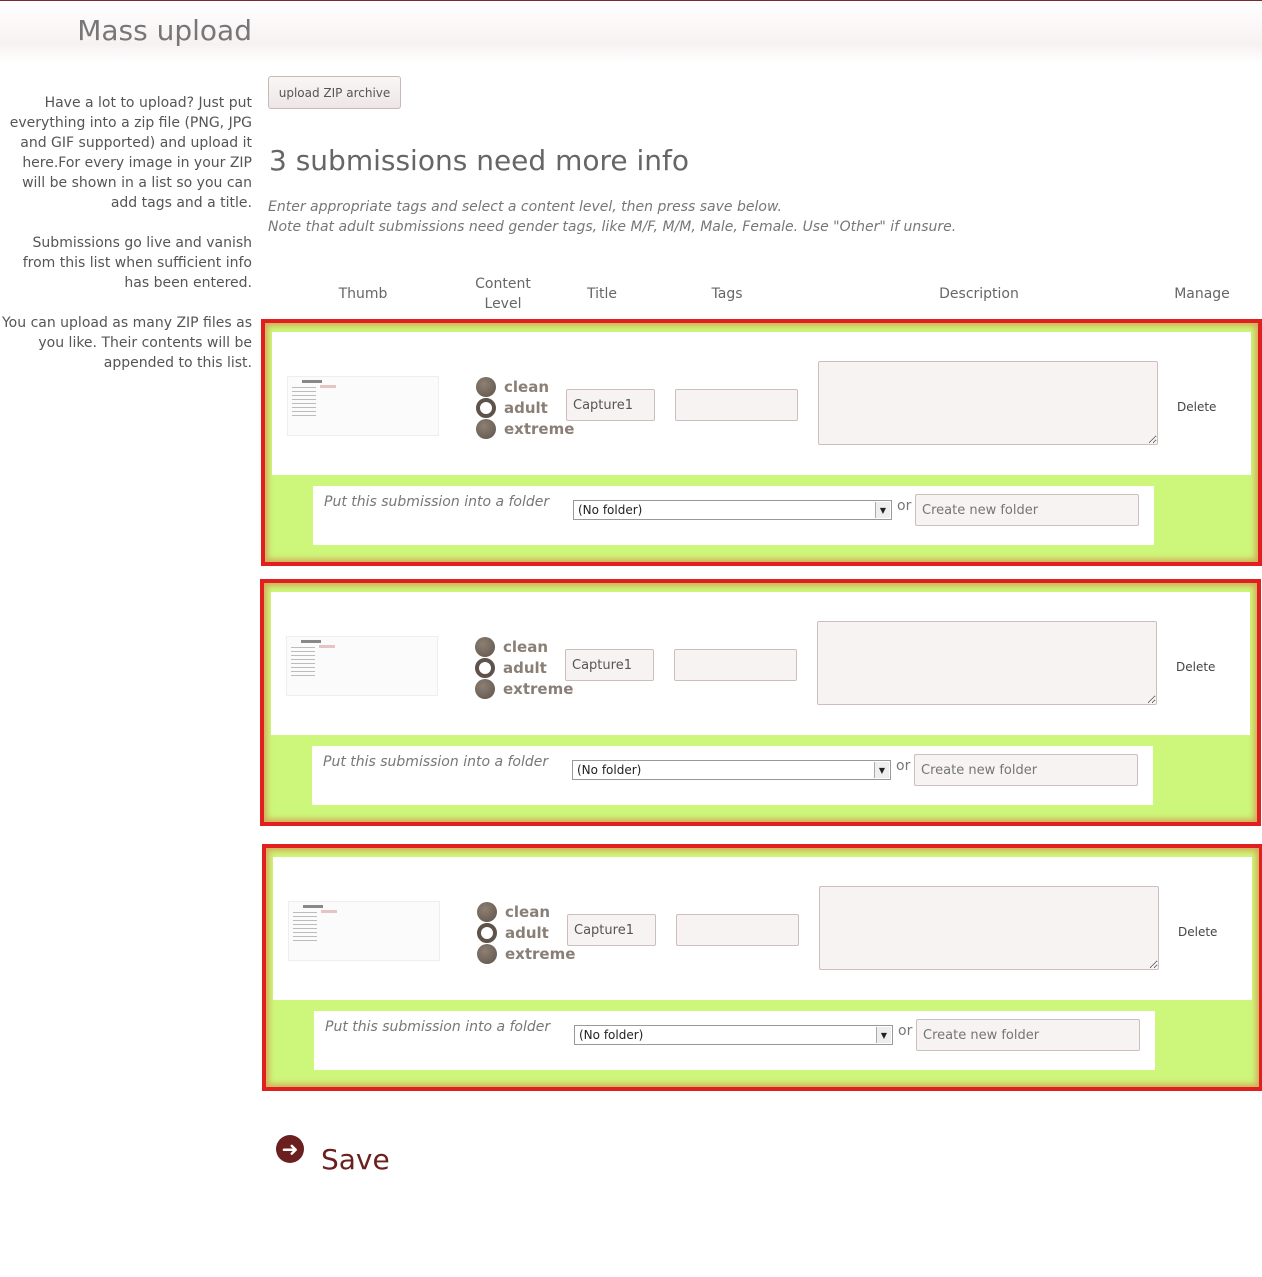 The width and height of the screenshot is (1262, 1277). Describe the element at coordinates (979, 294) in the screenshot. I see `column-header-description: Description` at that location.